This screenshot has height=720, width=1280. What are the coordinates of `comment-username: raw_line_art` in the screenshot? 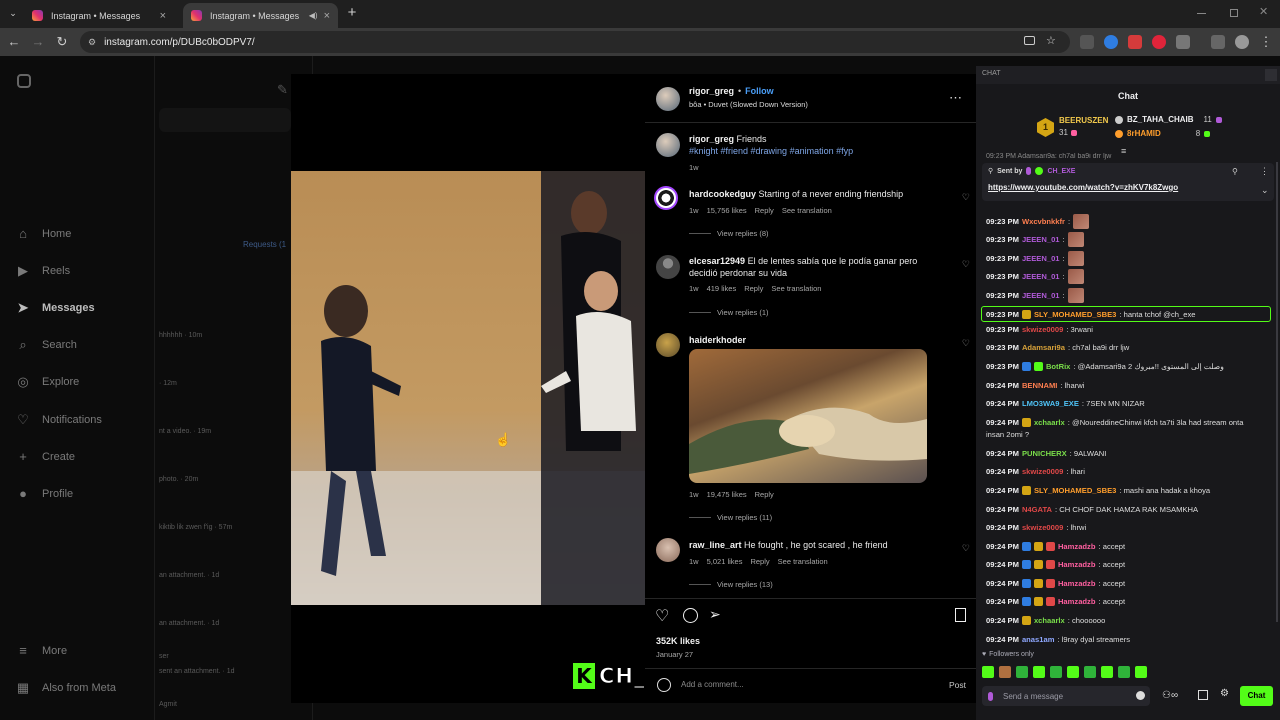 It's located at (715, 545).